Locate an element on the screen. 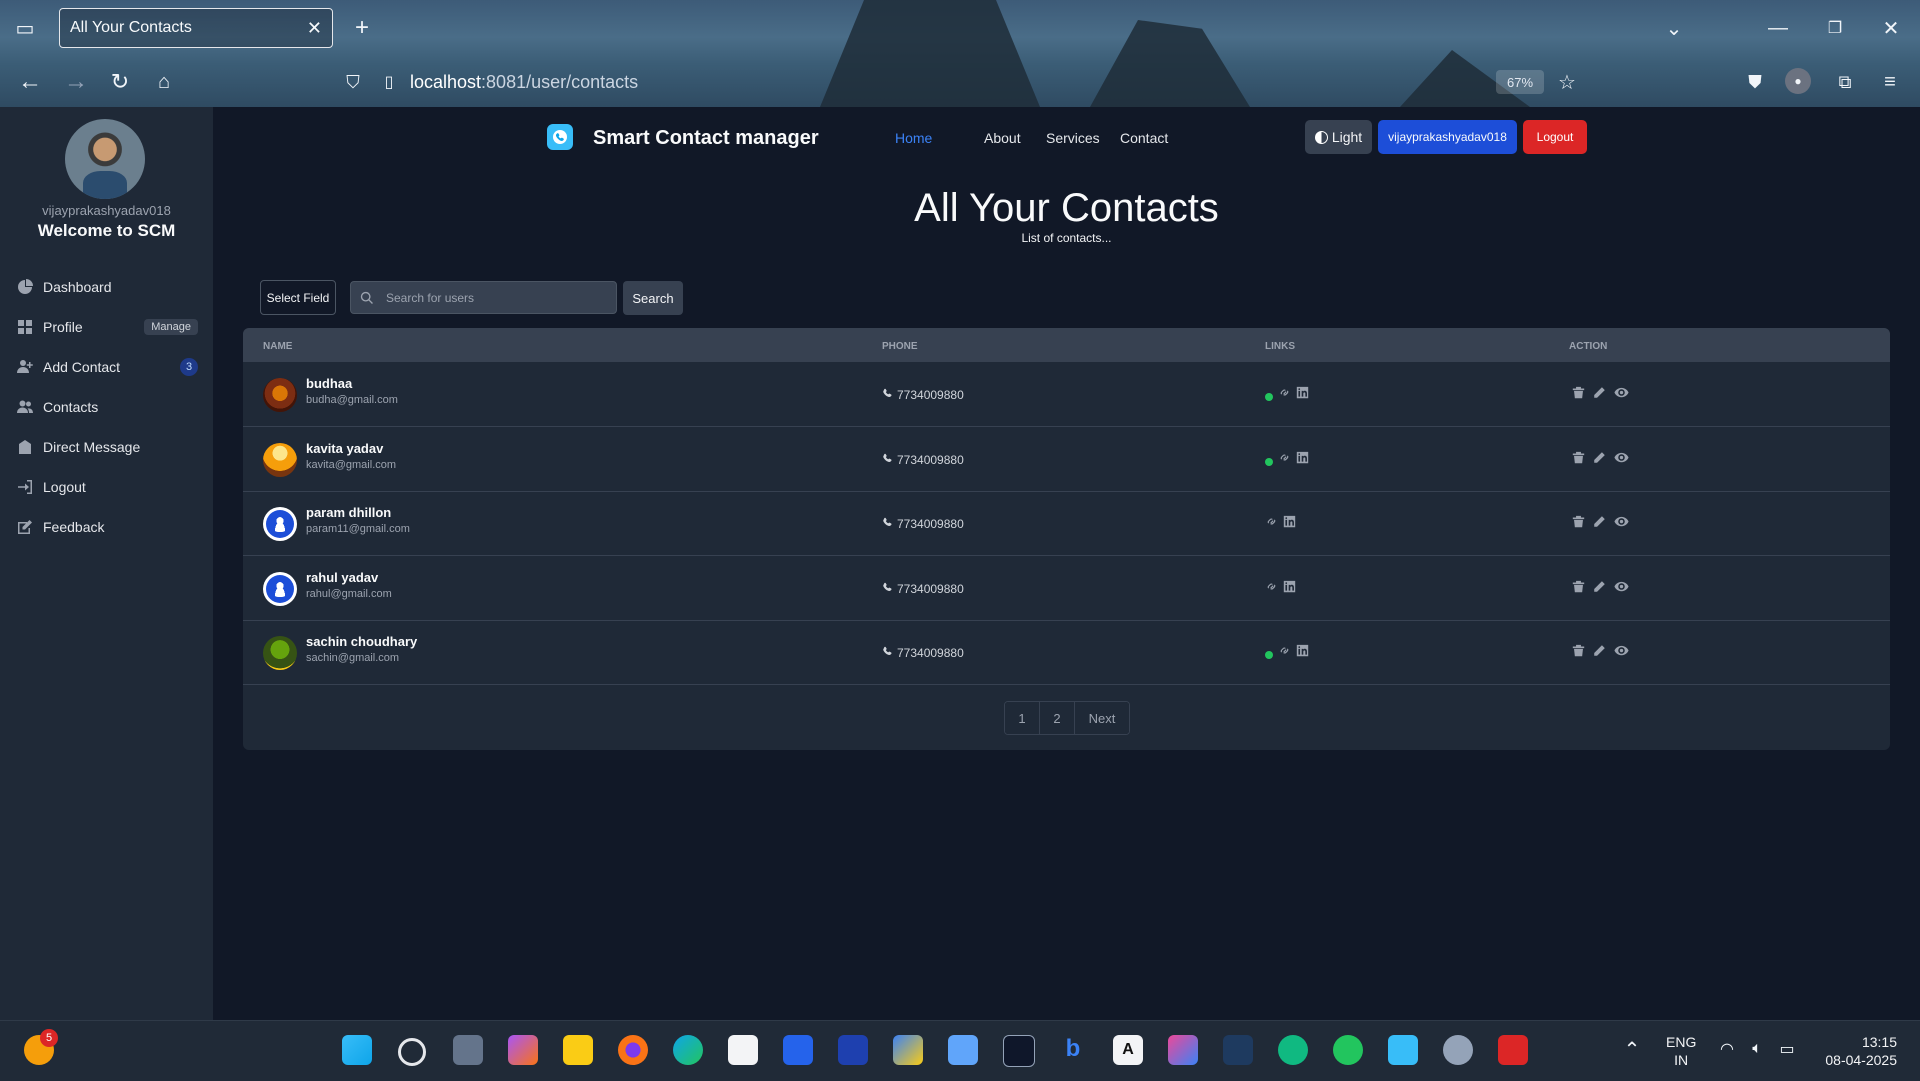 This screenshot has width=1920, height=1081. search-taskbar-icon is located at coordinates (412, 1052).